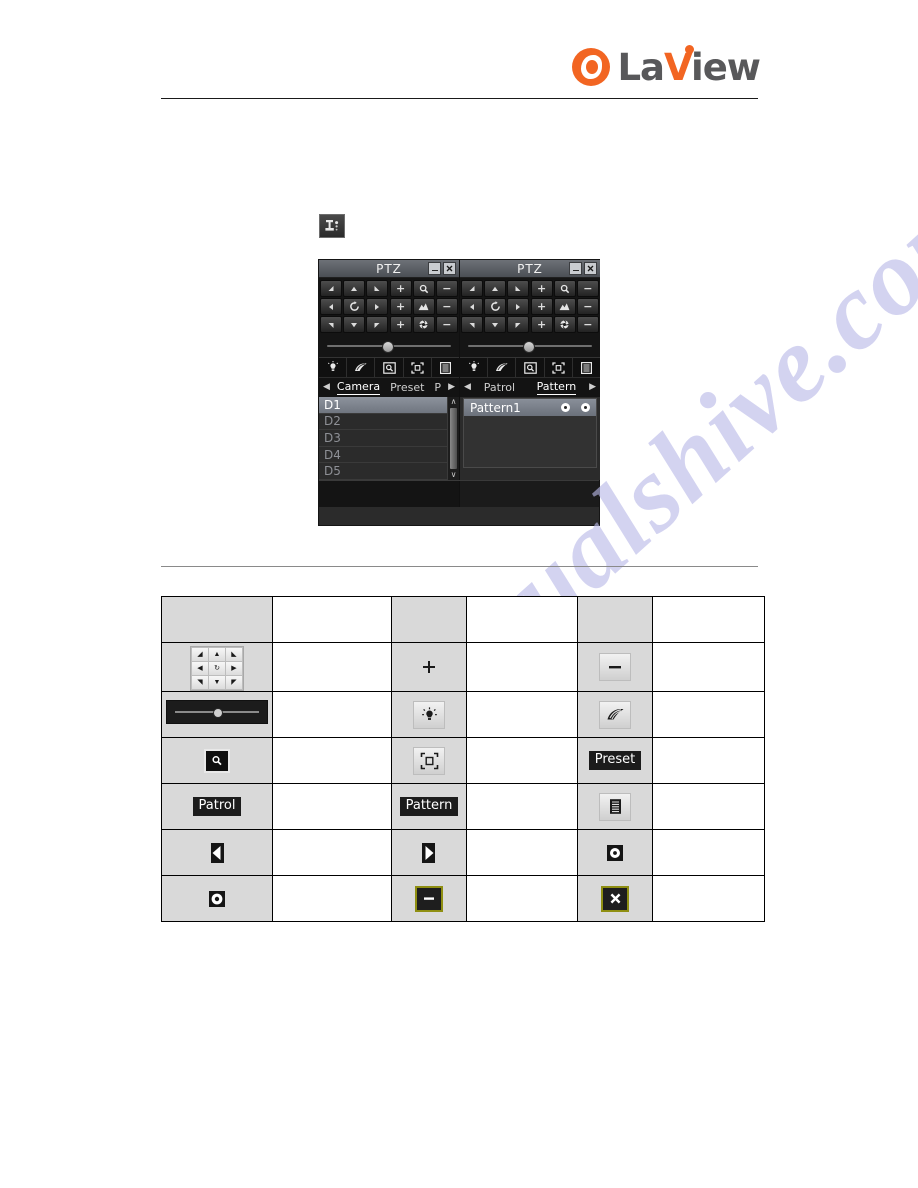 The height and width of the screenshot is (1188, 918). What do you see at coordinates (217, 668) in the screenshot?
I see `auto-scan-icon: ↻` at bounding box center [217, 668].